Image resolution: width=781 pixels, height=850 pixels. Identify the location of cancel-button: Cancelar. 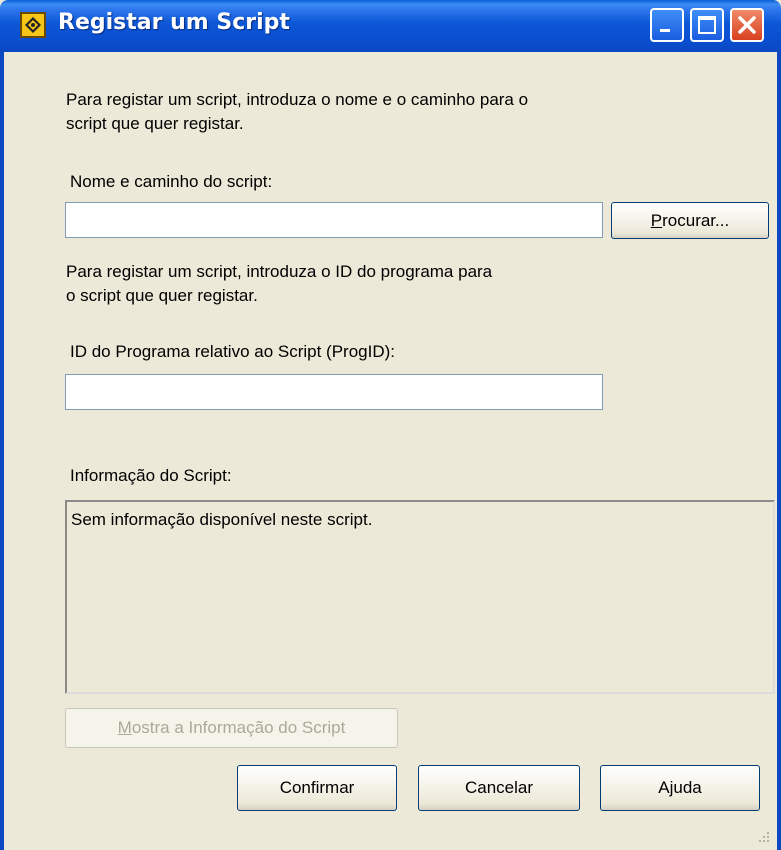
(499, 788).